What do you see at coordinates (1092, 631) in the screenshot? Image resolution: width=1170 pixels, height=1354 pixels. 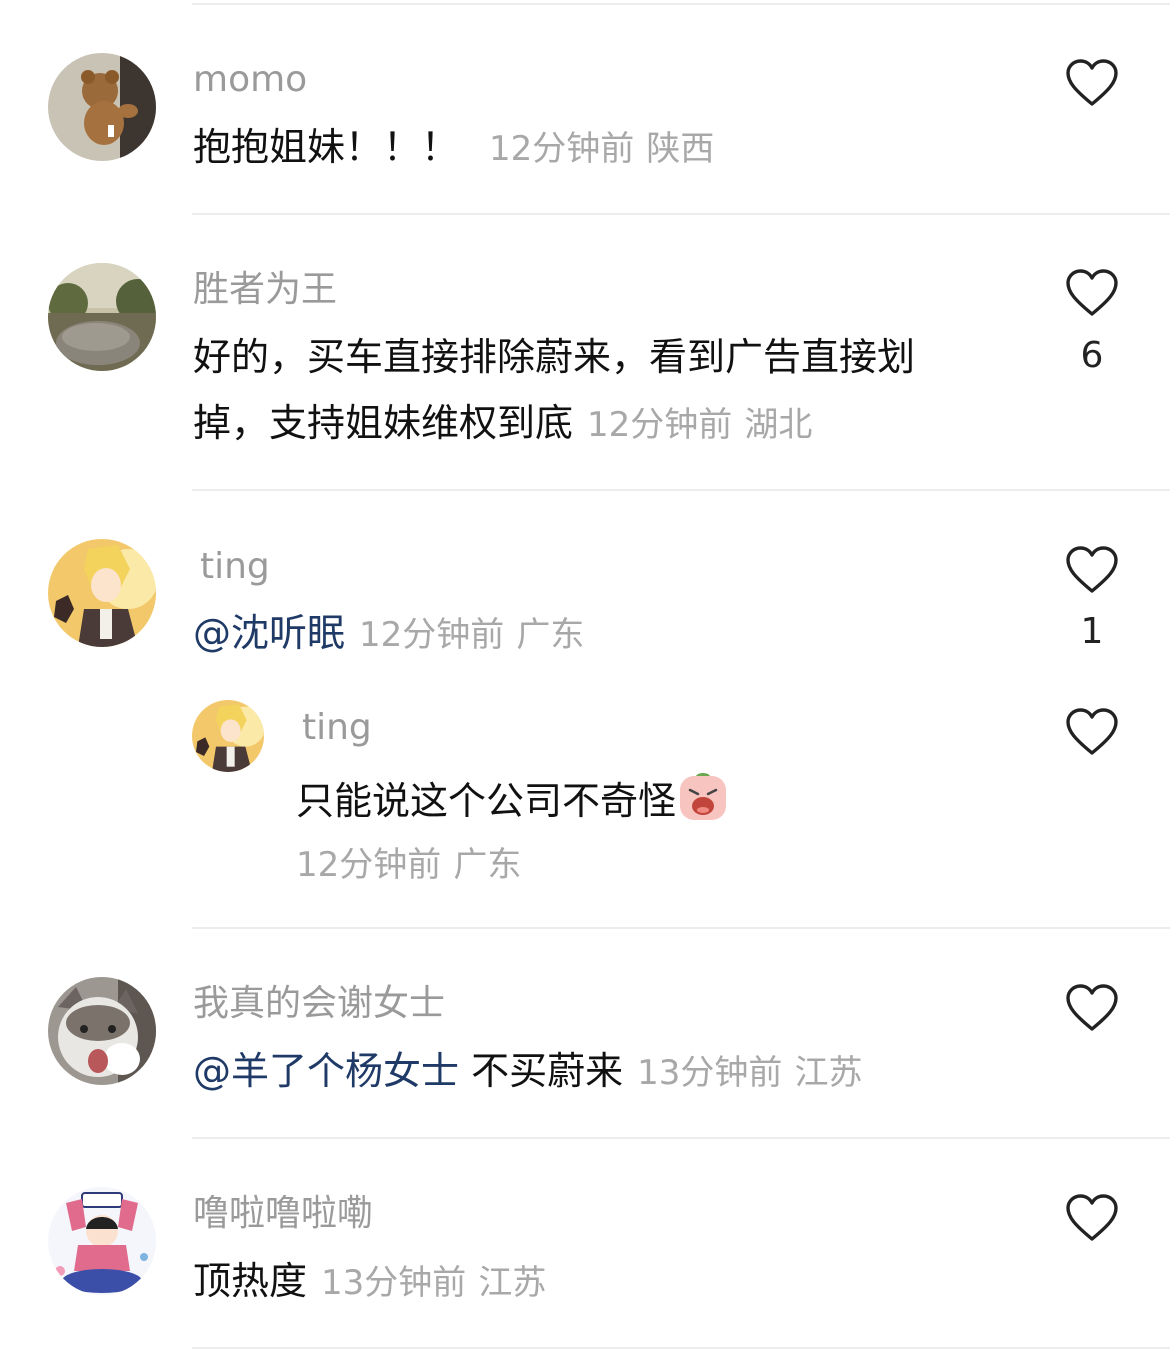 I see `like-count: 1` at bounding box center [1092, 631].